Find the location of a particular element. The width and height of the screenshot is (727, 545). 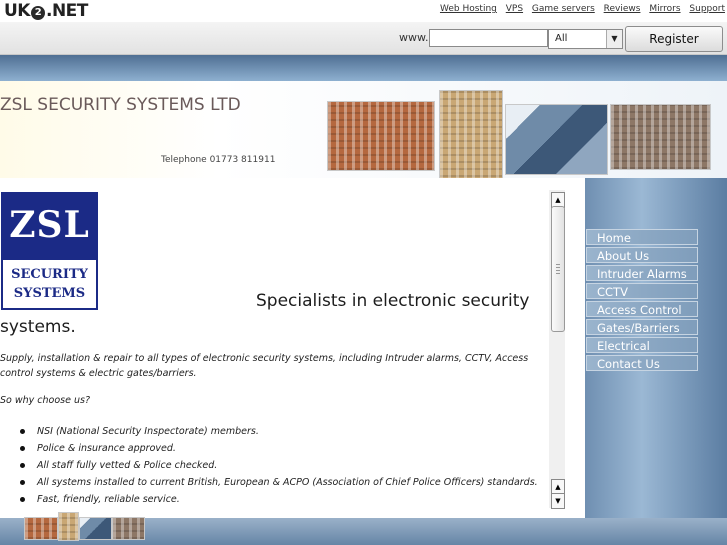

footer-photo-strip is located at coordinates (84, 526).